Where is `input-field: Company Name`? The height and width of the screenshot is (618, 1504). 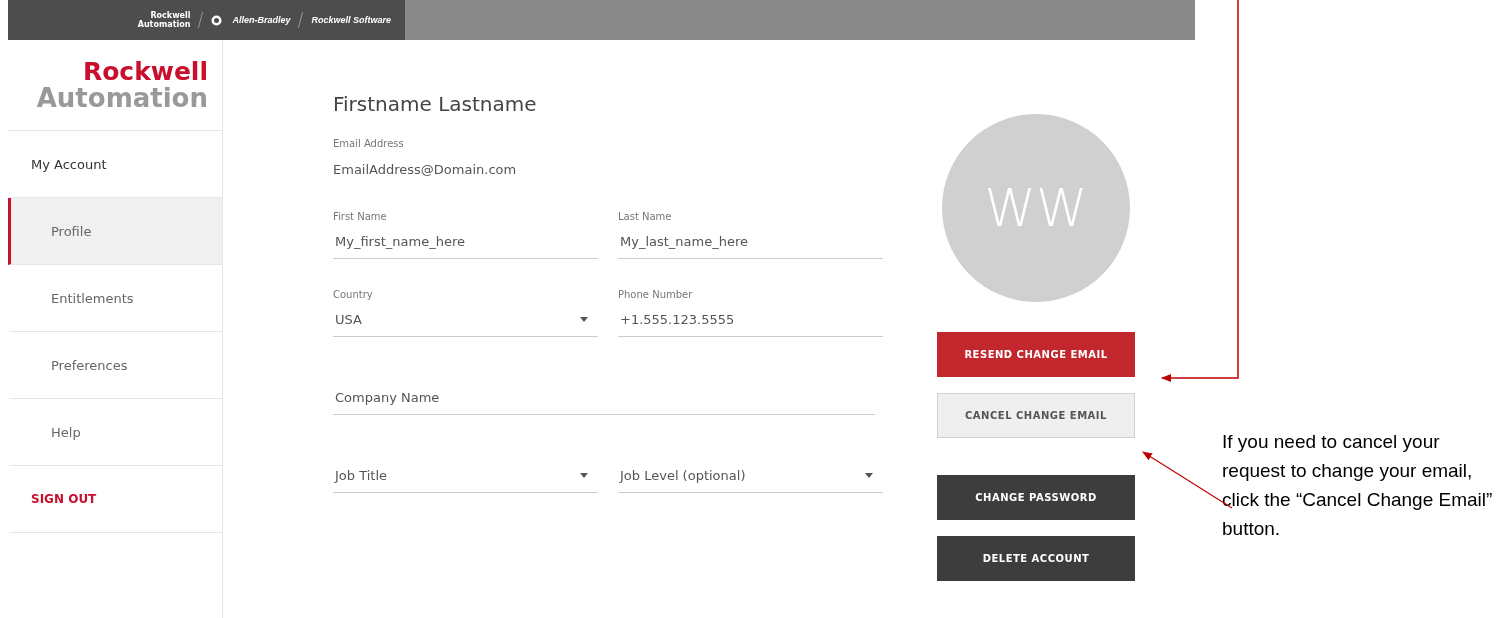 input-field: Company Name is located at coordinates (604, 398).